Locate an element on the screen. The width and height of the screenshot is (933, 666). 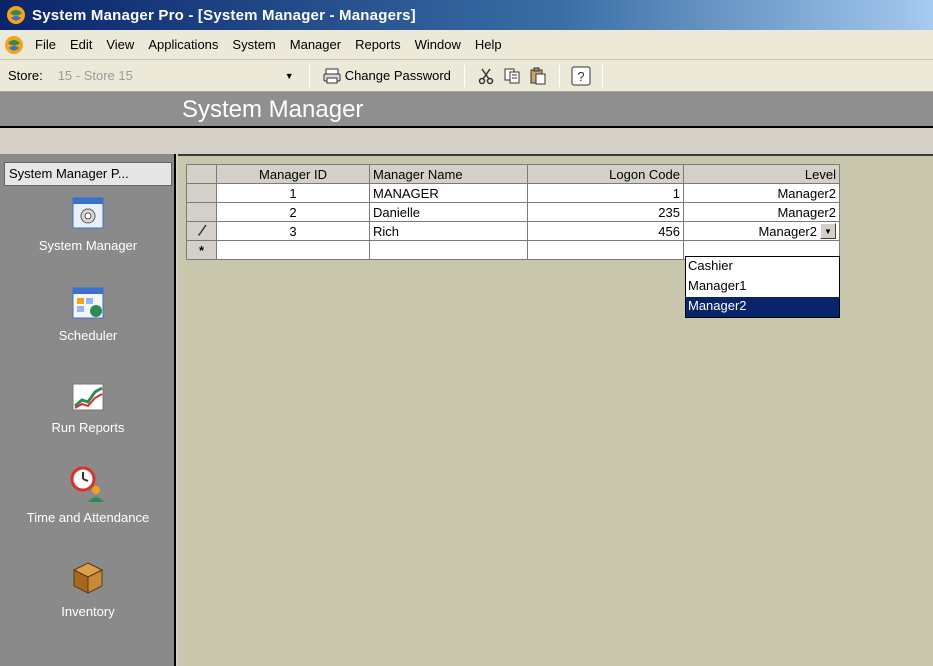
sidebar-item-label: System Manager is located at coordinates (88, 245).